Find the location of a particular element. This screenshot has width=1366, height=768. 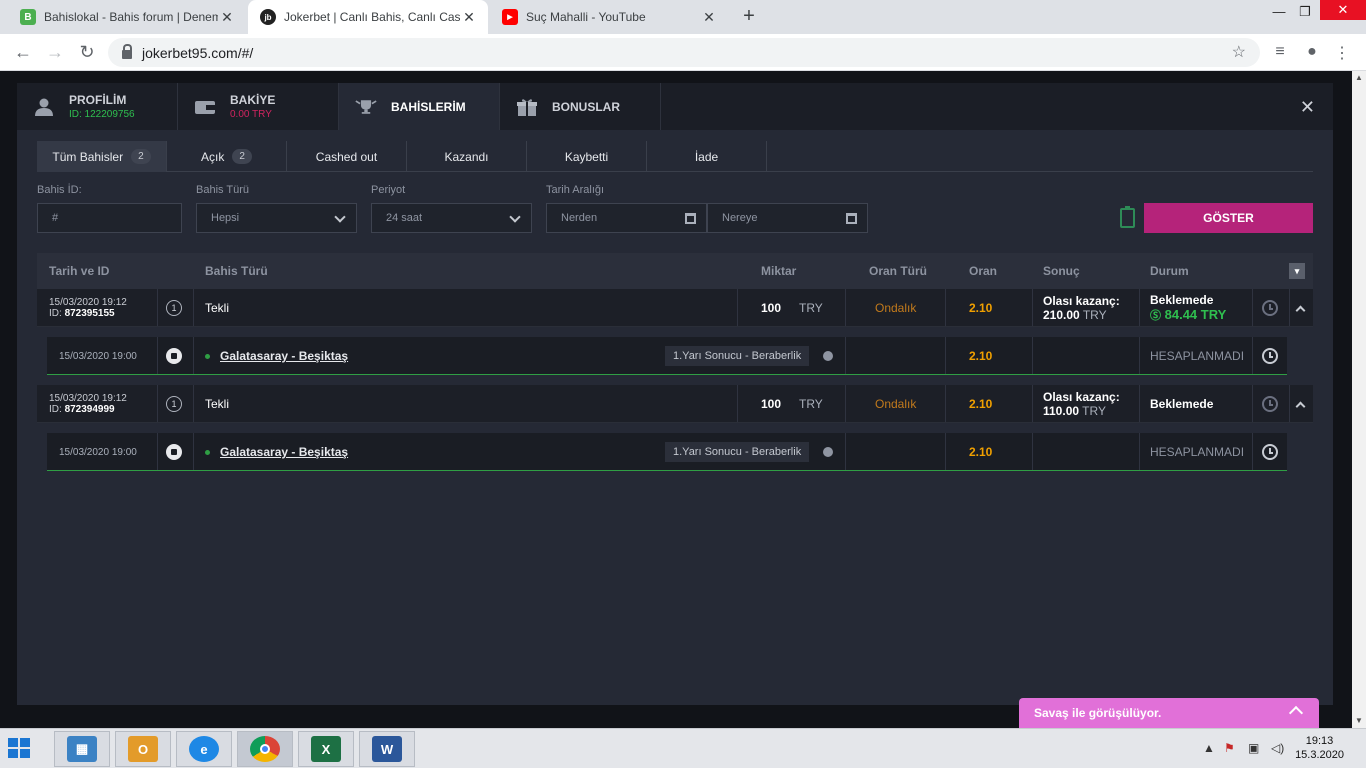

header-date-id: Tarih ve ID is located at coordinates (79, 271).